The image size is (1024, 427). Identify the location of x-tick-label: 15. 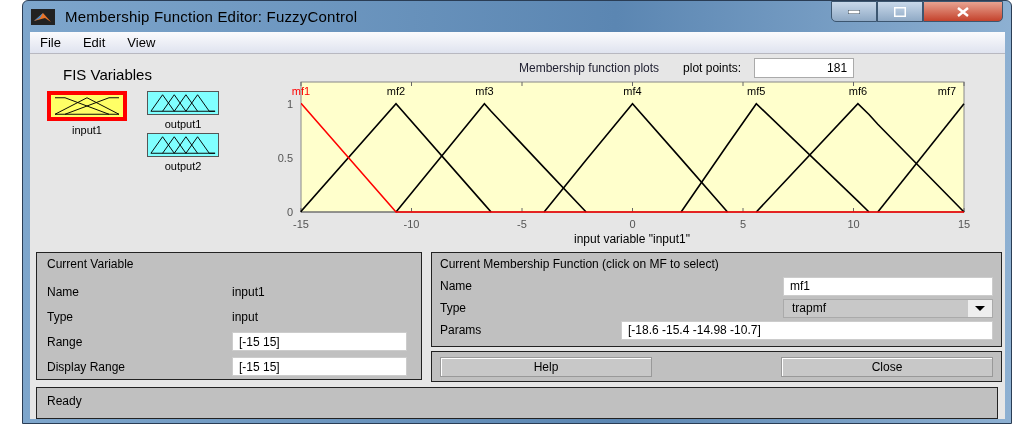
(964, 224).